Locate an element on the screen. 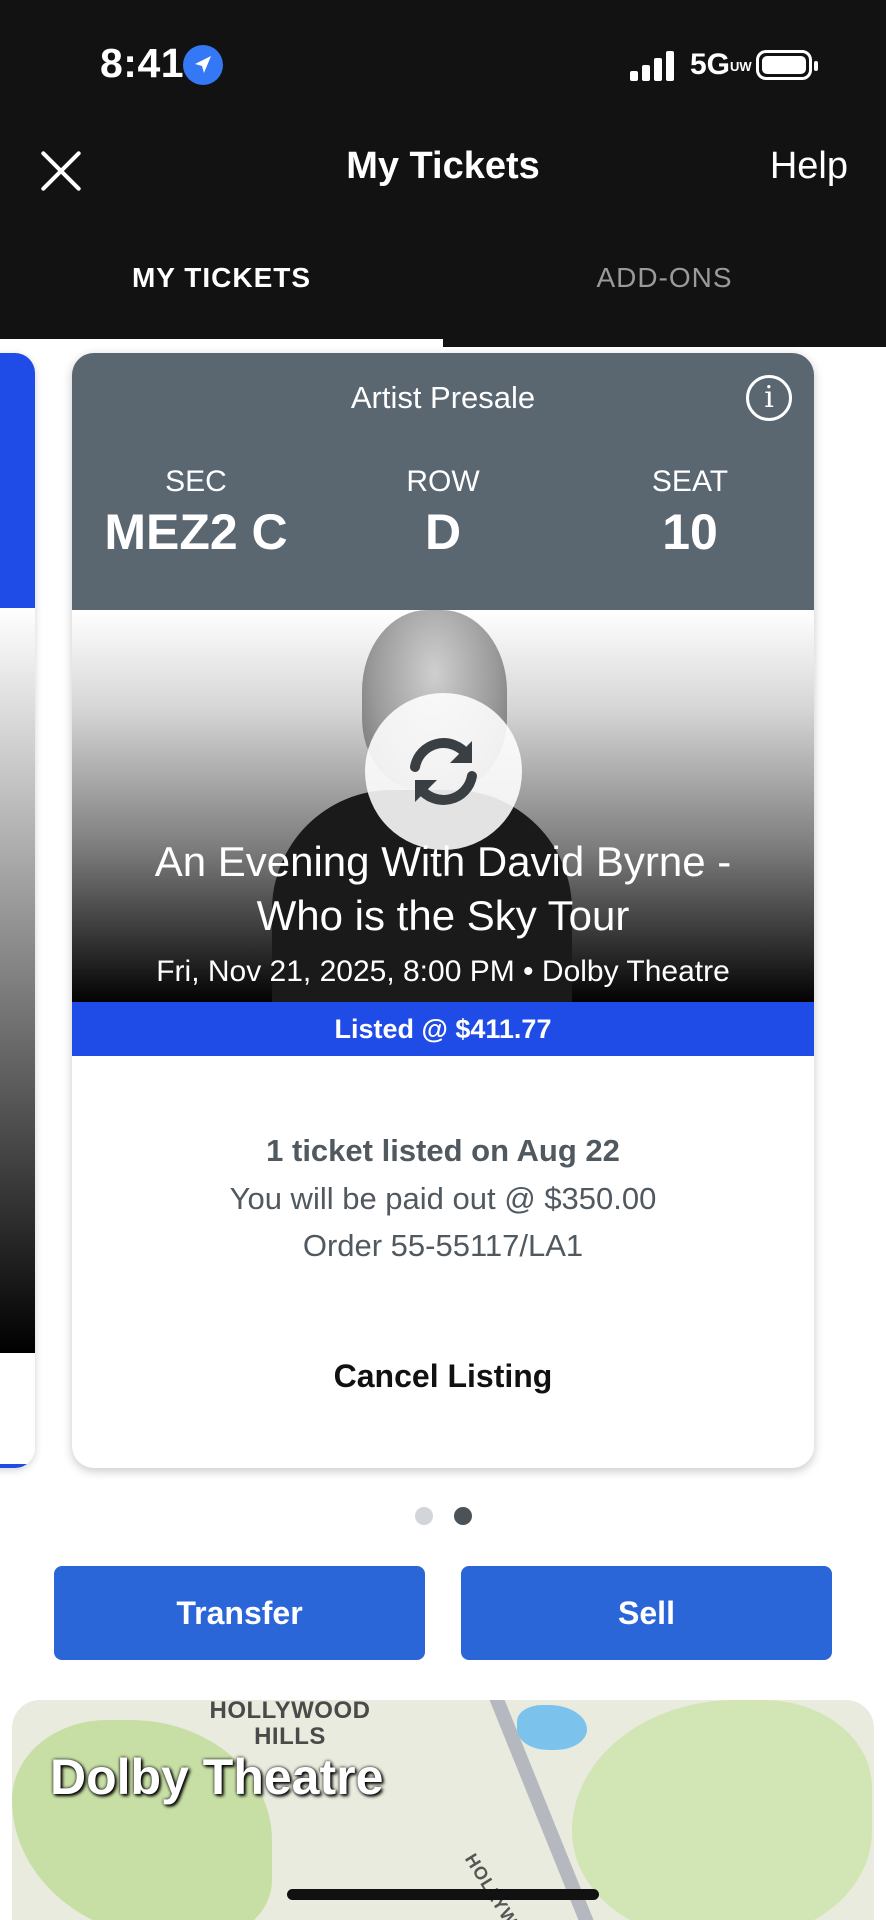  payout-text: You will be paid out @ $350.00 is located at coordinates (443, 1198).